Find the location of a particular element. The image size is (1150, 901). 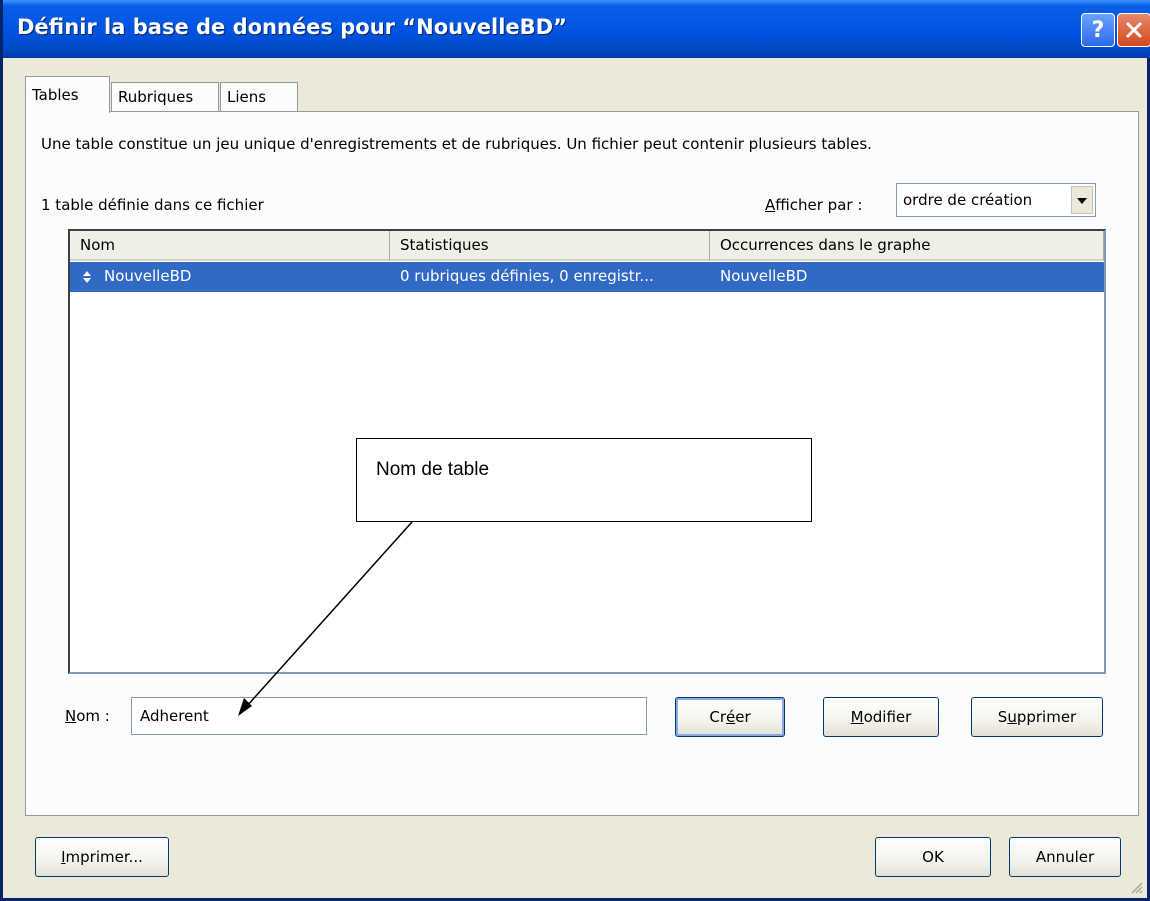

tab-rubriques-label: Rubriques is located at coordinates (156, 97).